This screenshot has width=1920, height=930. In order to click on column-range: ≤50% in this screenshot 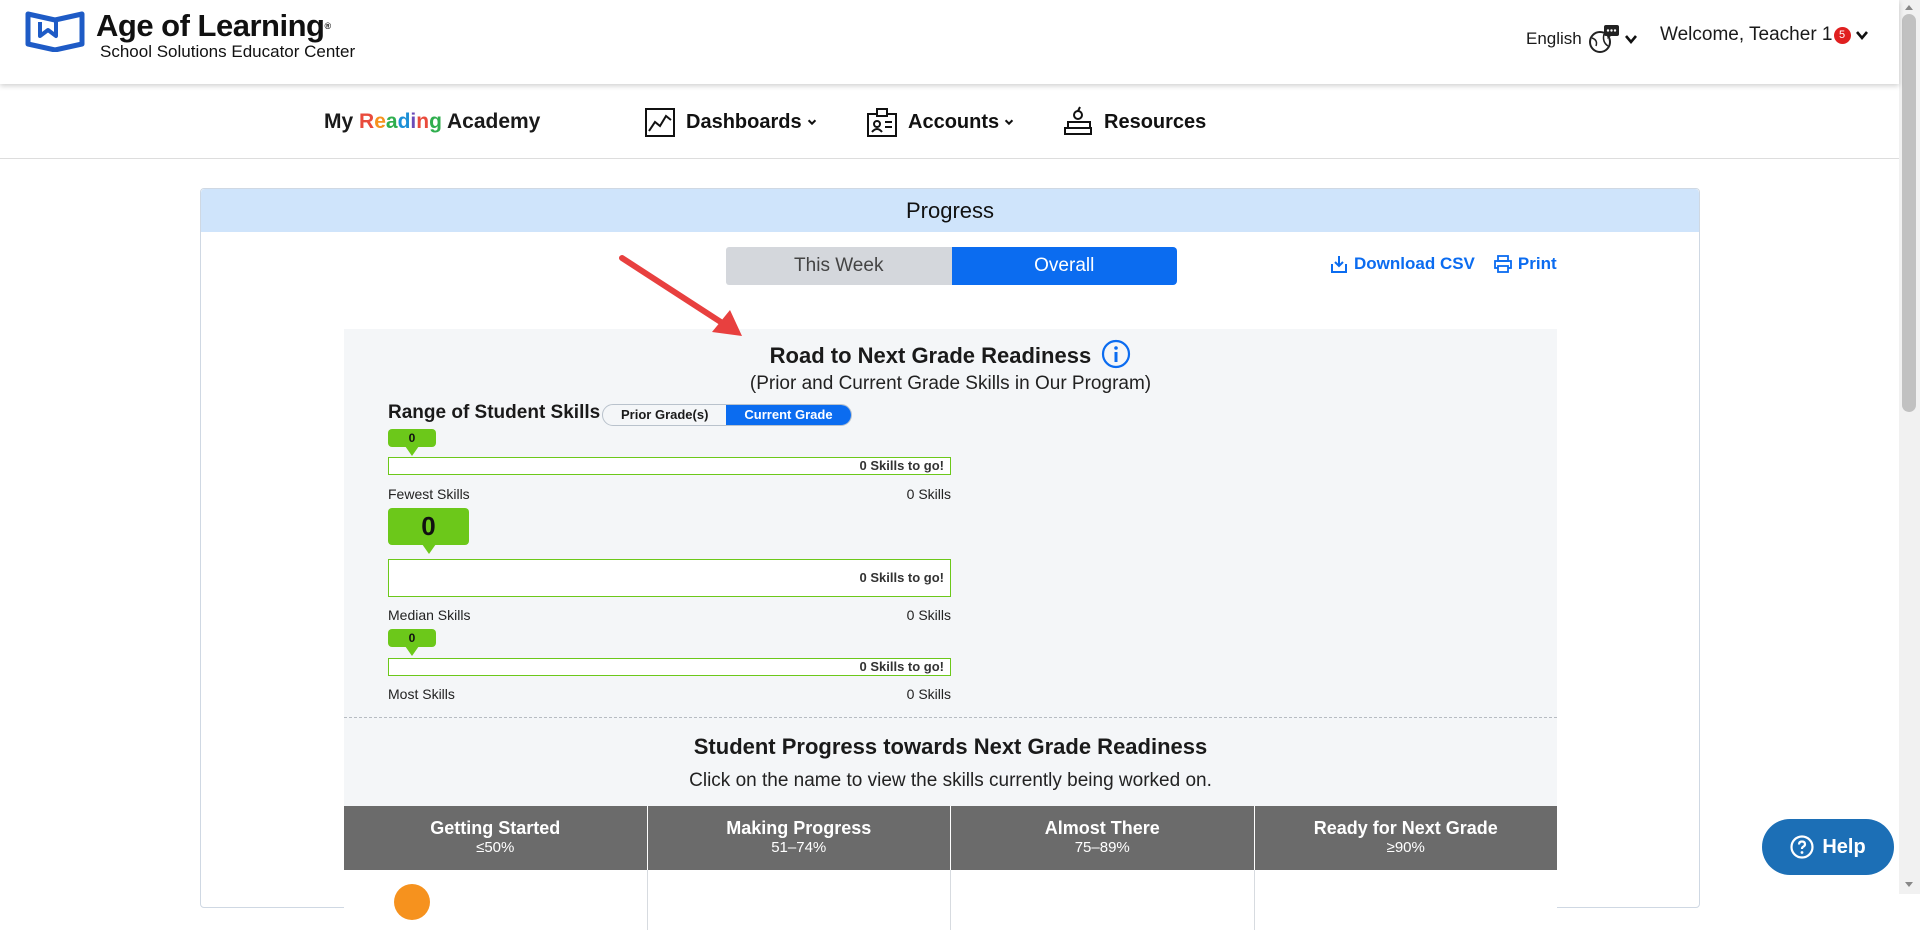, I will do `click(495, 847)`.